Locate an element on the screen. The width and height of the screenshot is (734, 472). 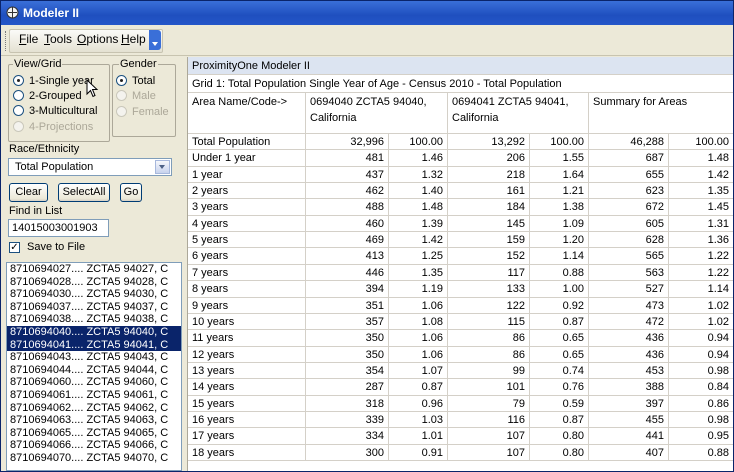
chevron-down-icon is located at coordinates (162, 167).